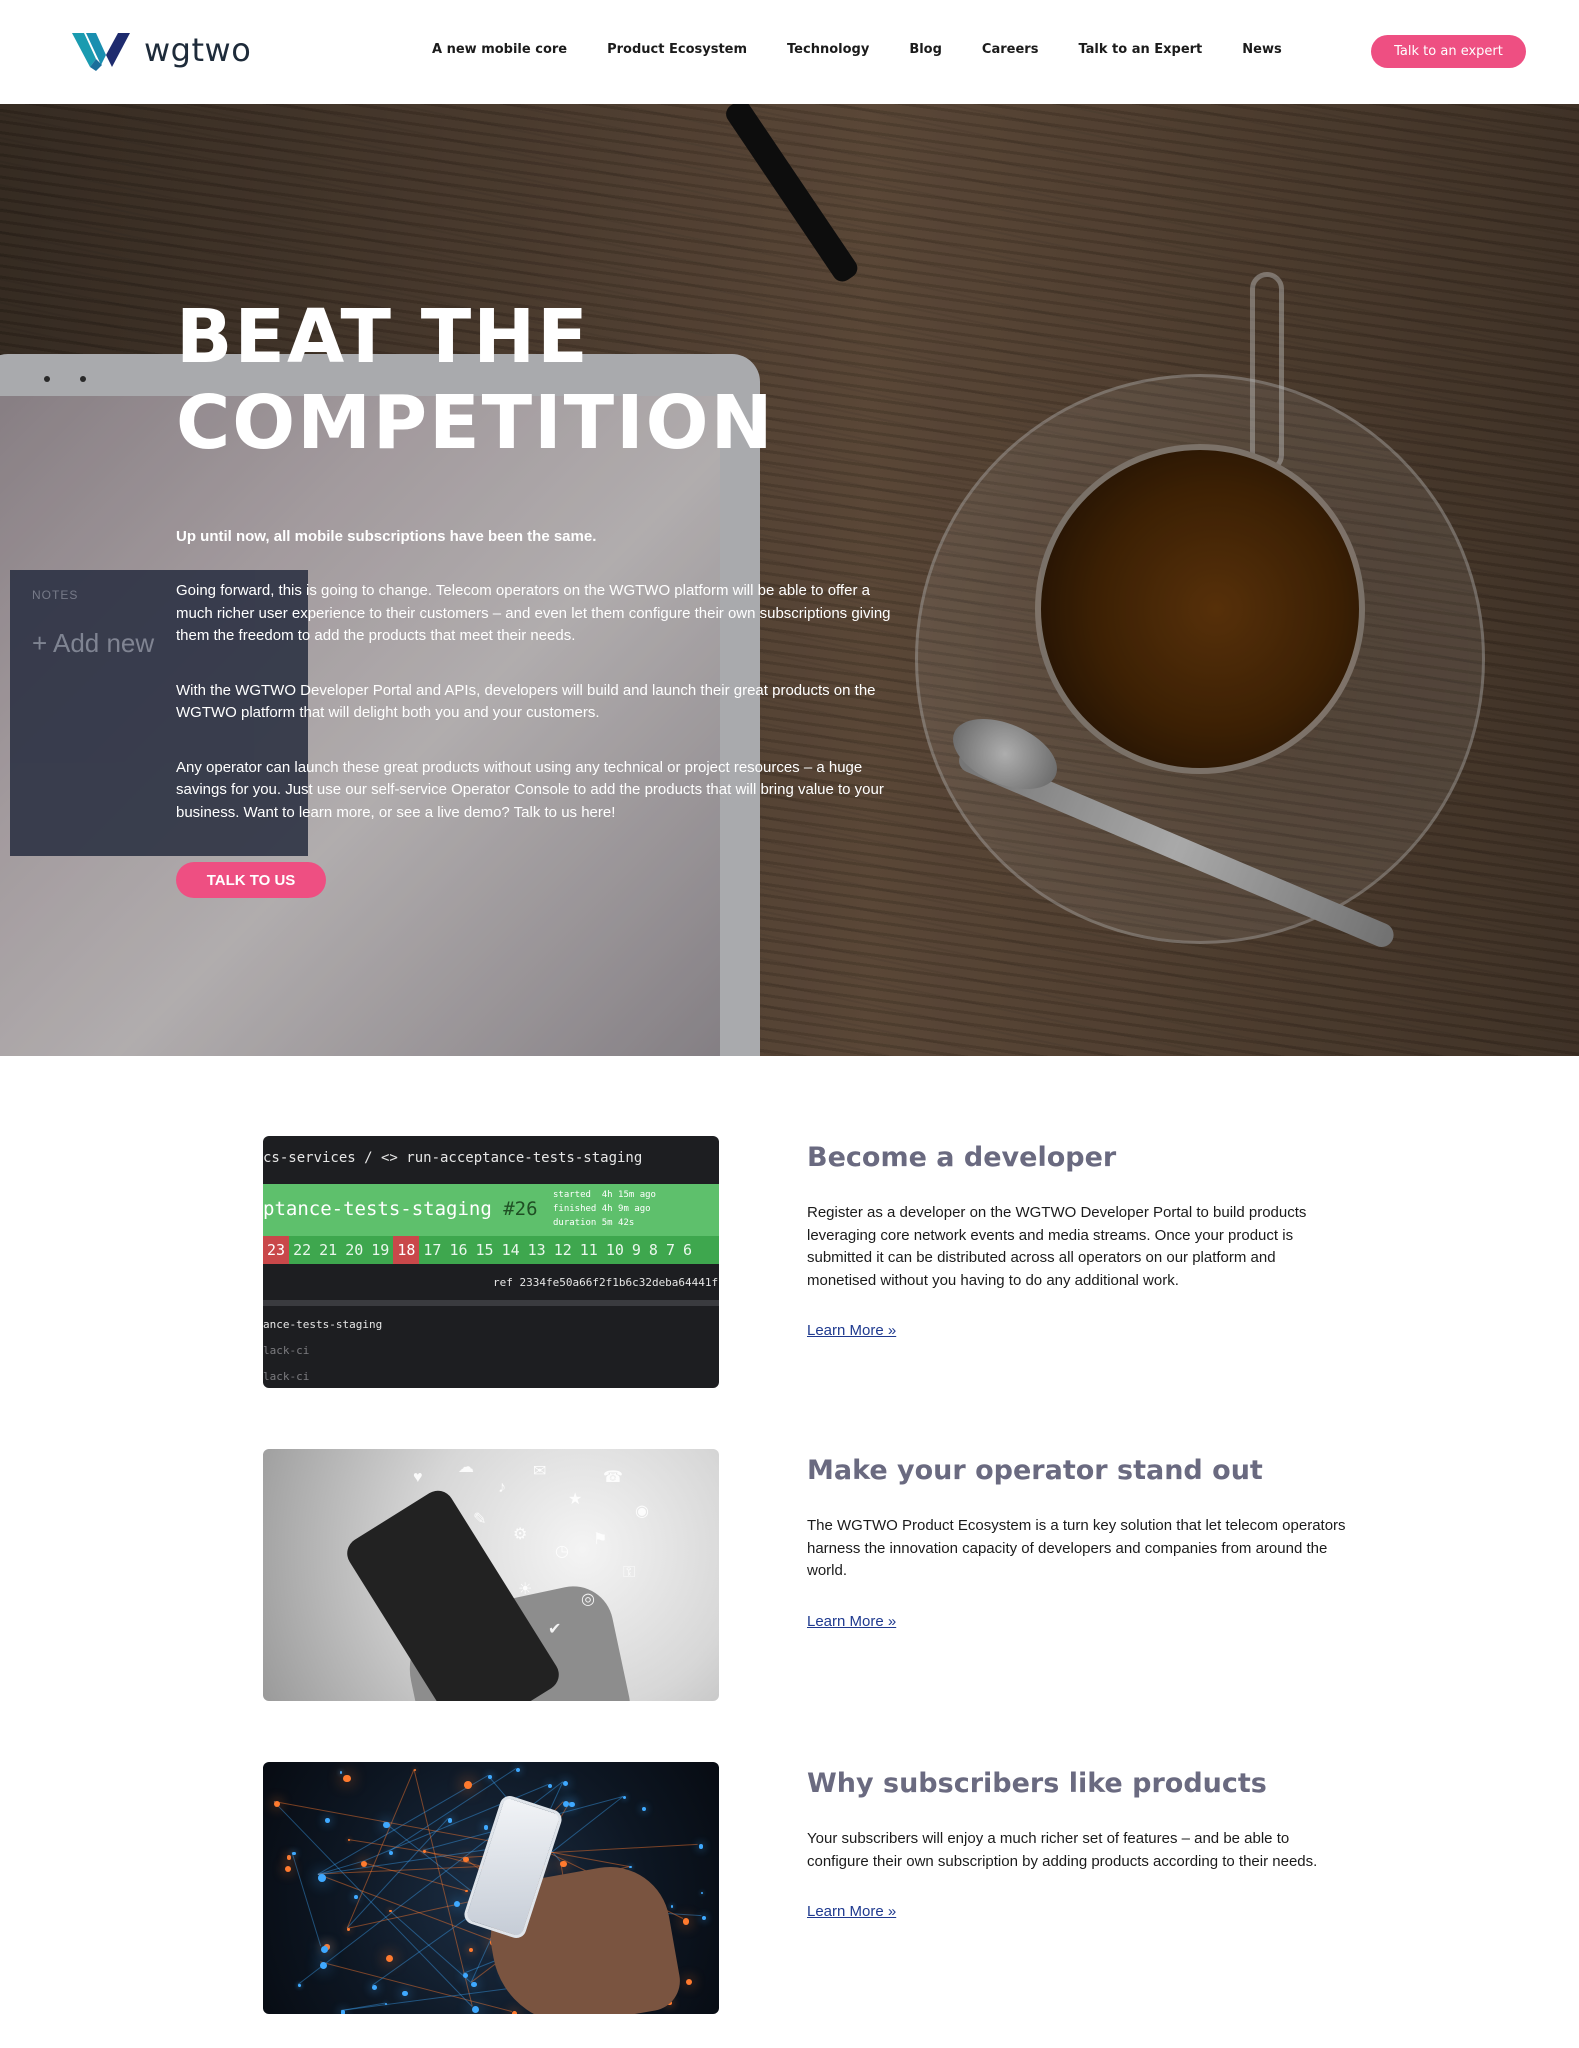  Describe the element at coordinates (588, 1599) in the screenshot. I see `globe-icon: ◎` at that location.